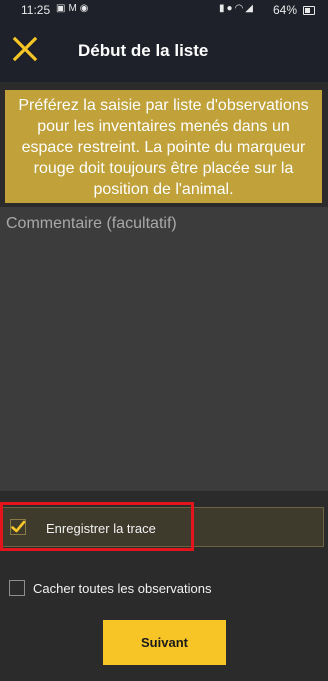 The height and width of the screenshot is (681, 328). Describe the element at coordinates (143, 50) in the screenshot. I see `page-title: Début de la liste` at that location.